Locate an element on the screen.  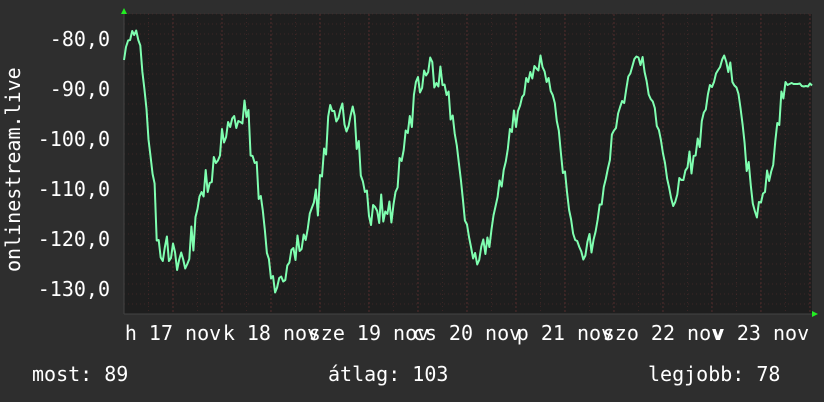
current-value-label: most: 89 is located at coordinates (80, 374).